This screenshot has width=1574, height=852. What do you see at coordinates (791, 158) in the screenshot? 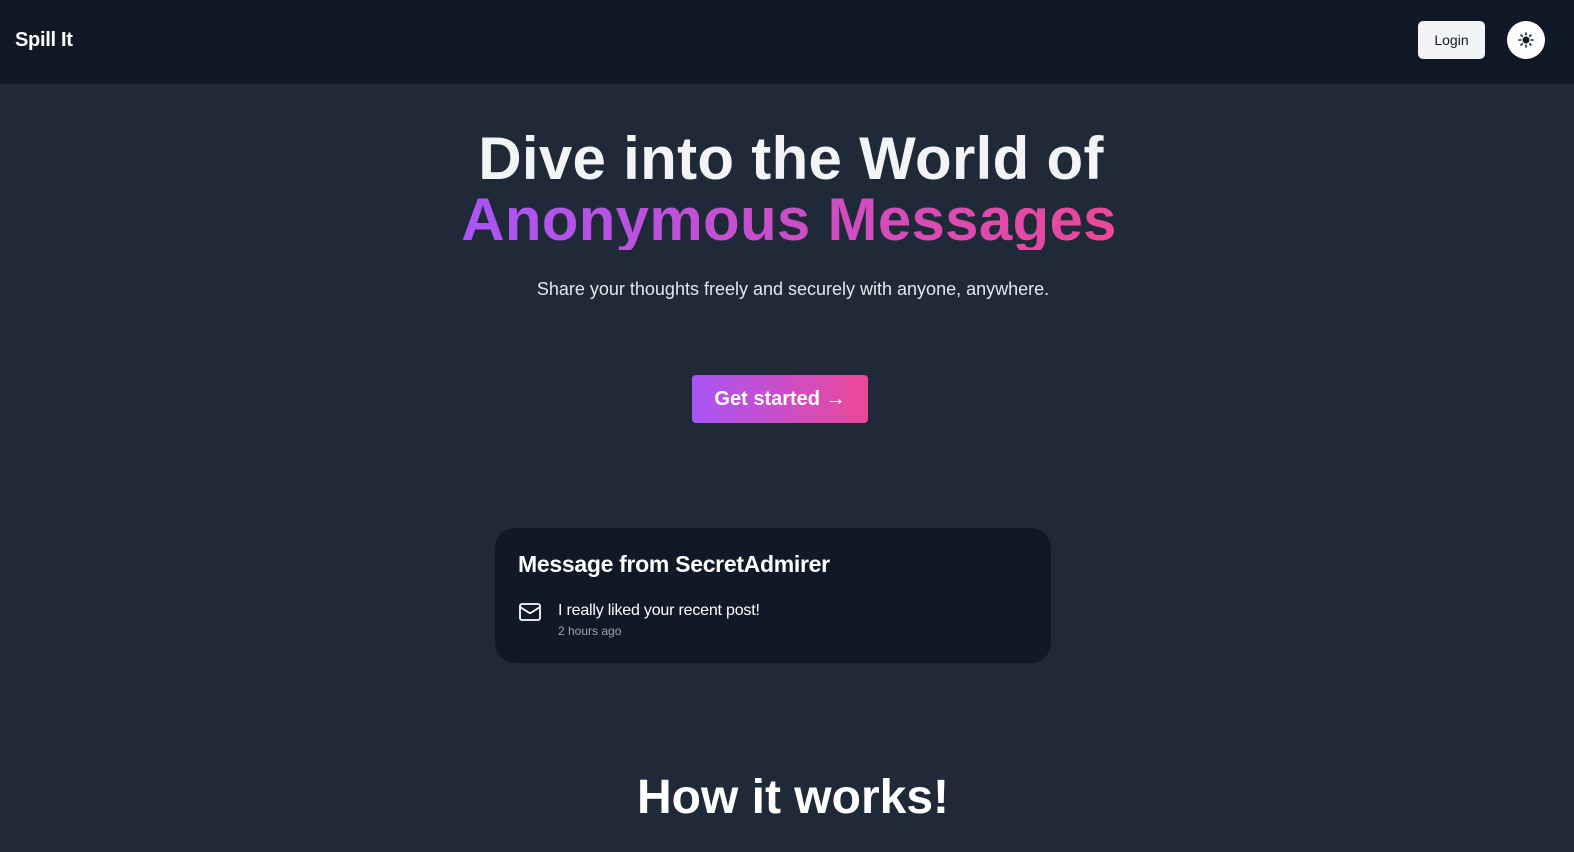
I see `hero-title-line1: Dive into the World of` at bounding box center [791, 158].